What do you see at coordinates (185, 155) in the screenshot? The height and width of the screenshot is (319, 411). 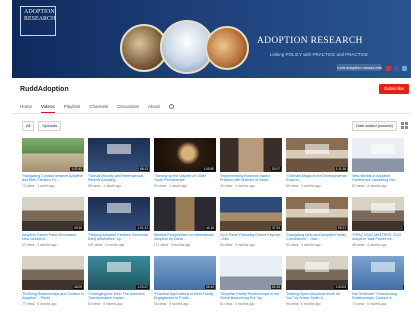 I see `video-thumbnail: 1:05:50` at bounding box center [185, 155].